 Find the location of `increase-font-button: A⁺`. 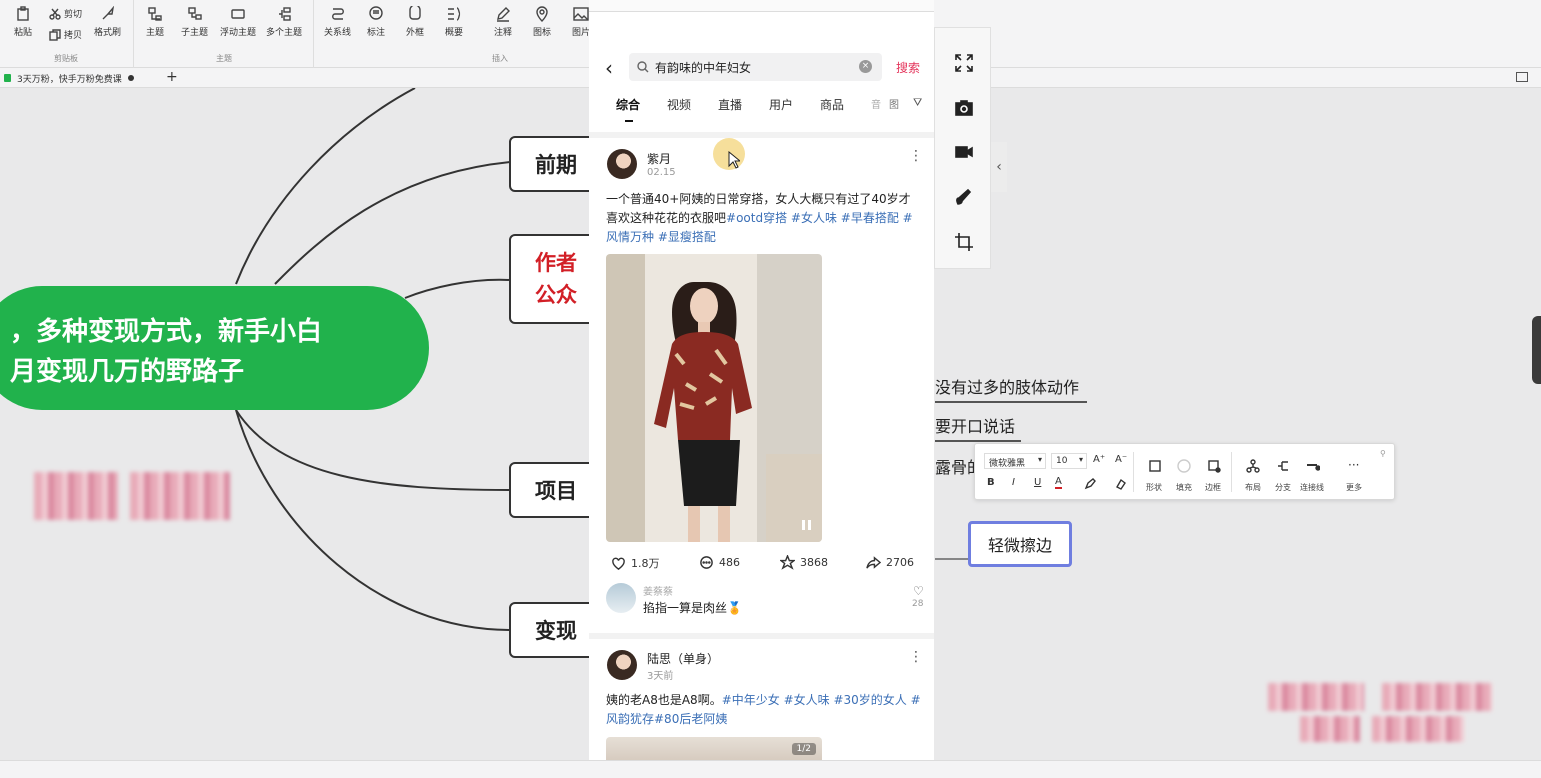

increase-font-button: A⁺ is located at coordinates (1099, 459).